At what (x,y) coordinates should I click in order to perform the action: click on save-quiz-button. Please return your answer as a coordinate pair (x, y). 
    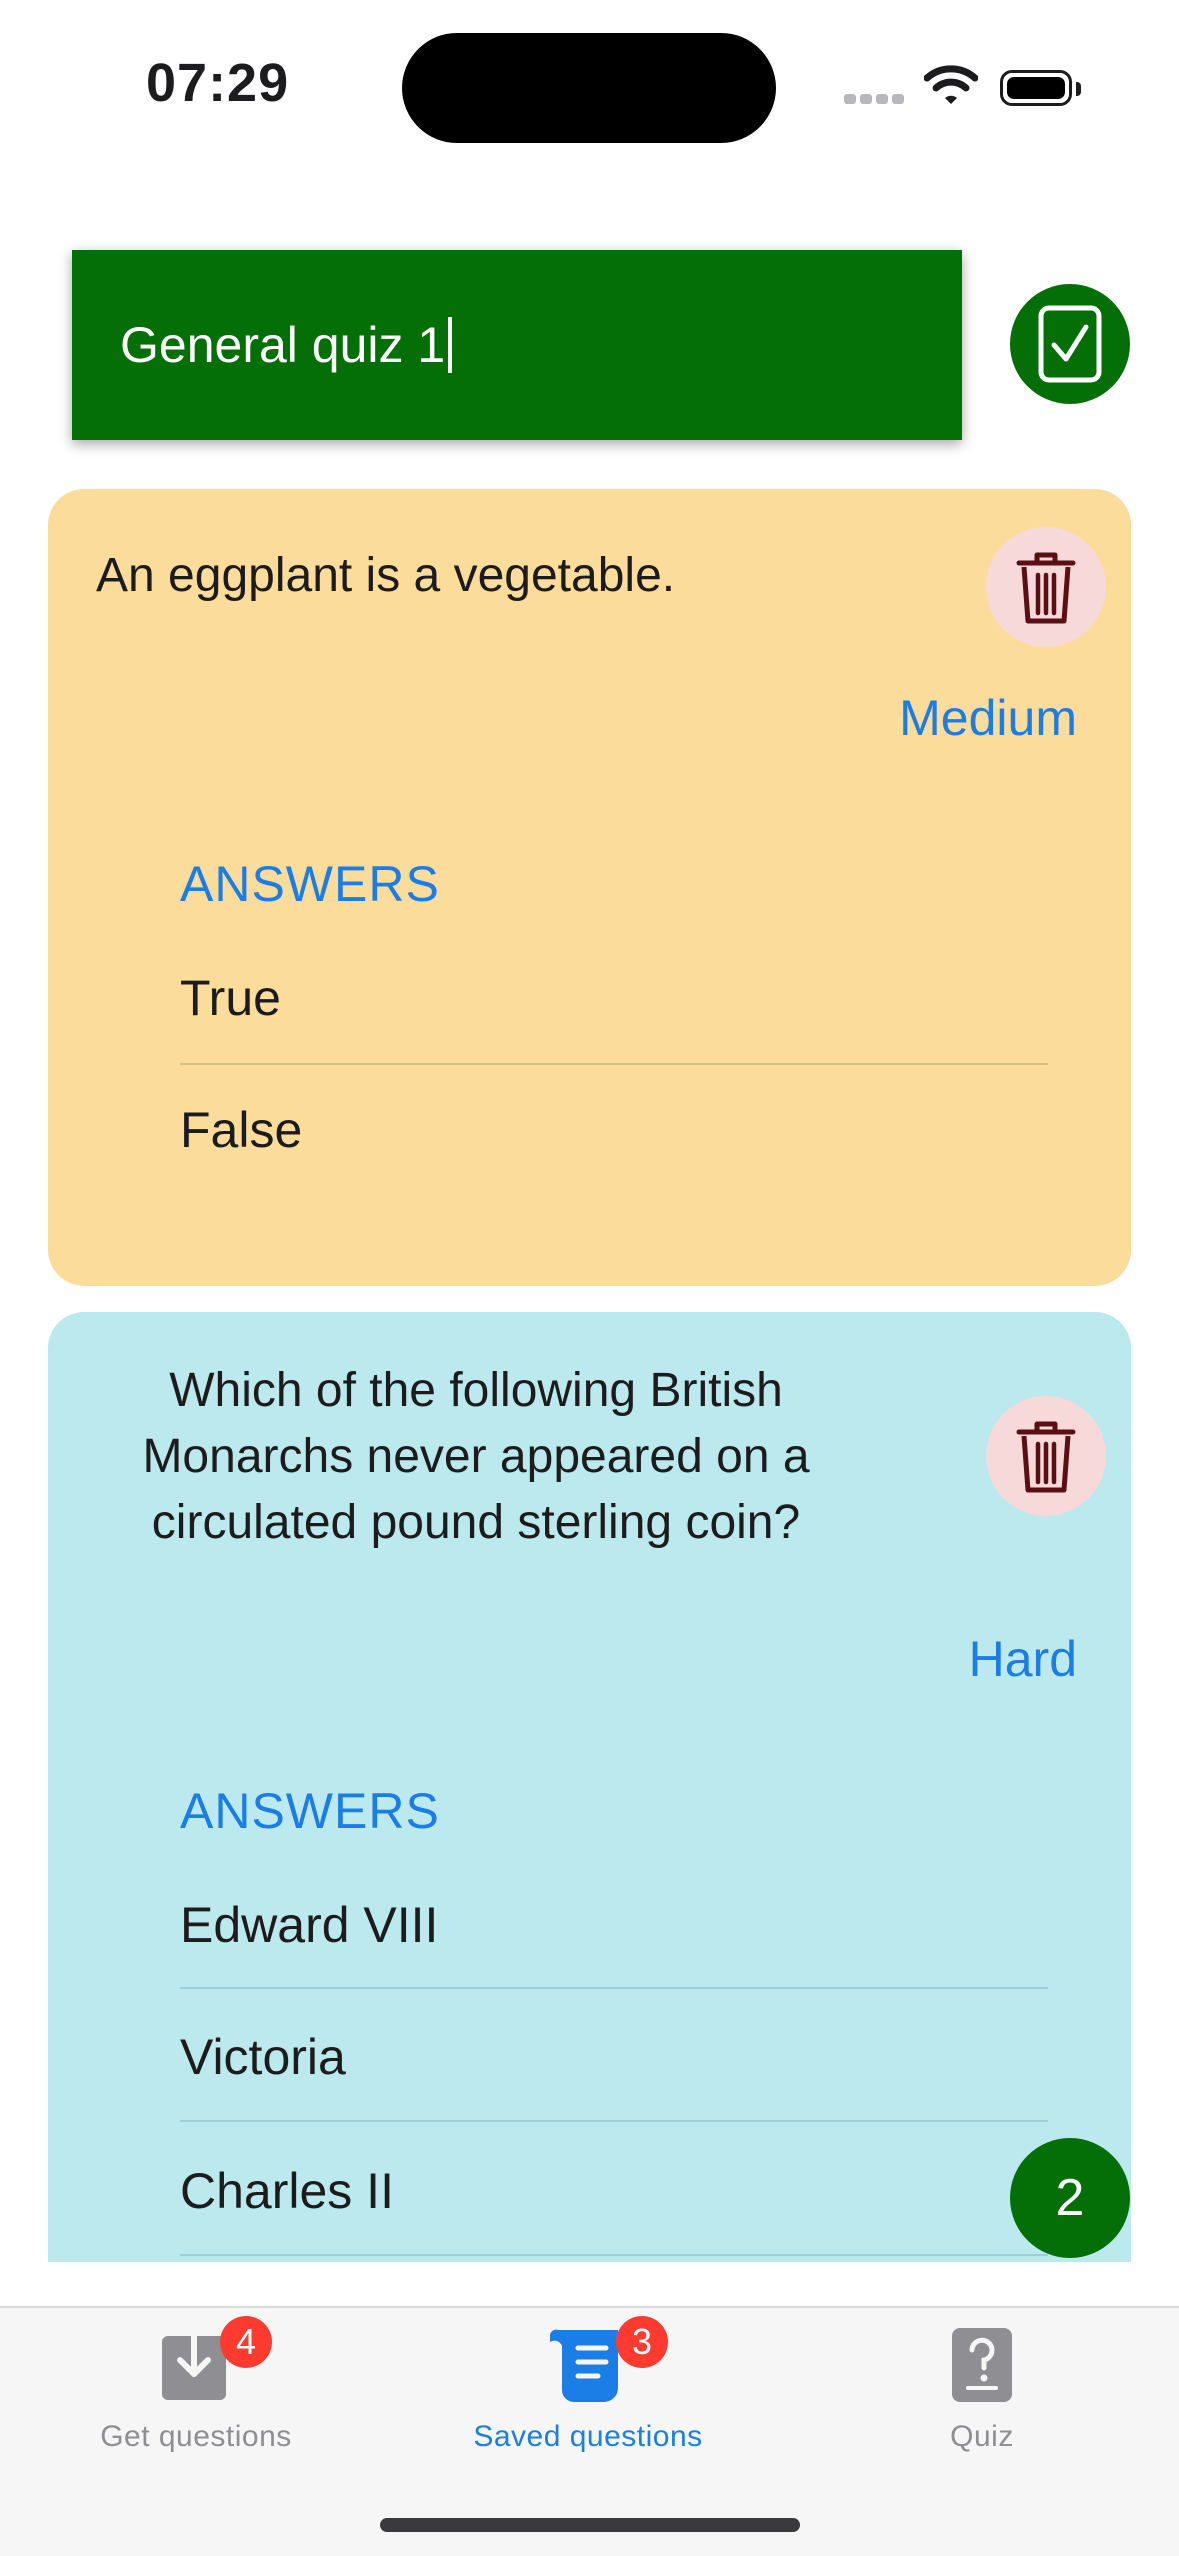
    Looking at the image, I should click on (1070, 344).